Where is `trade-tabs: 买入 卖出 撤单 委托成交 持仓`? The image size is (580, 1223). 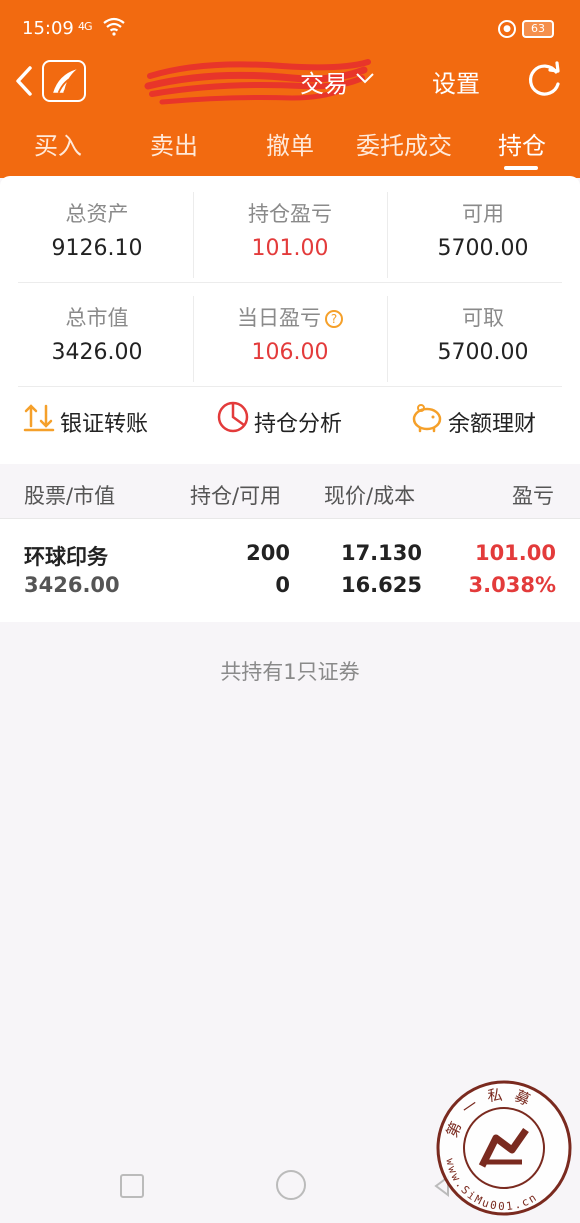
trade-tabs: 买入 卖出 撤单 委托成交 持仓 is located at coordinates (290, 147).